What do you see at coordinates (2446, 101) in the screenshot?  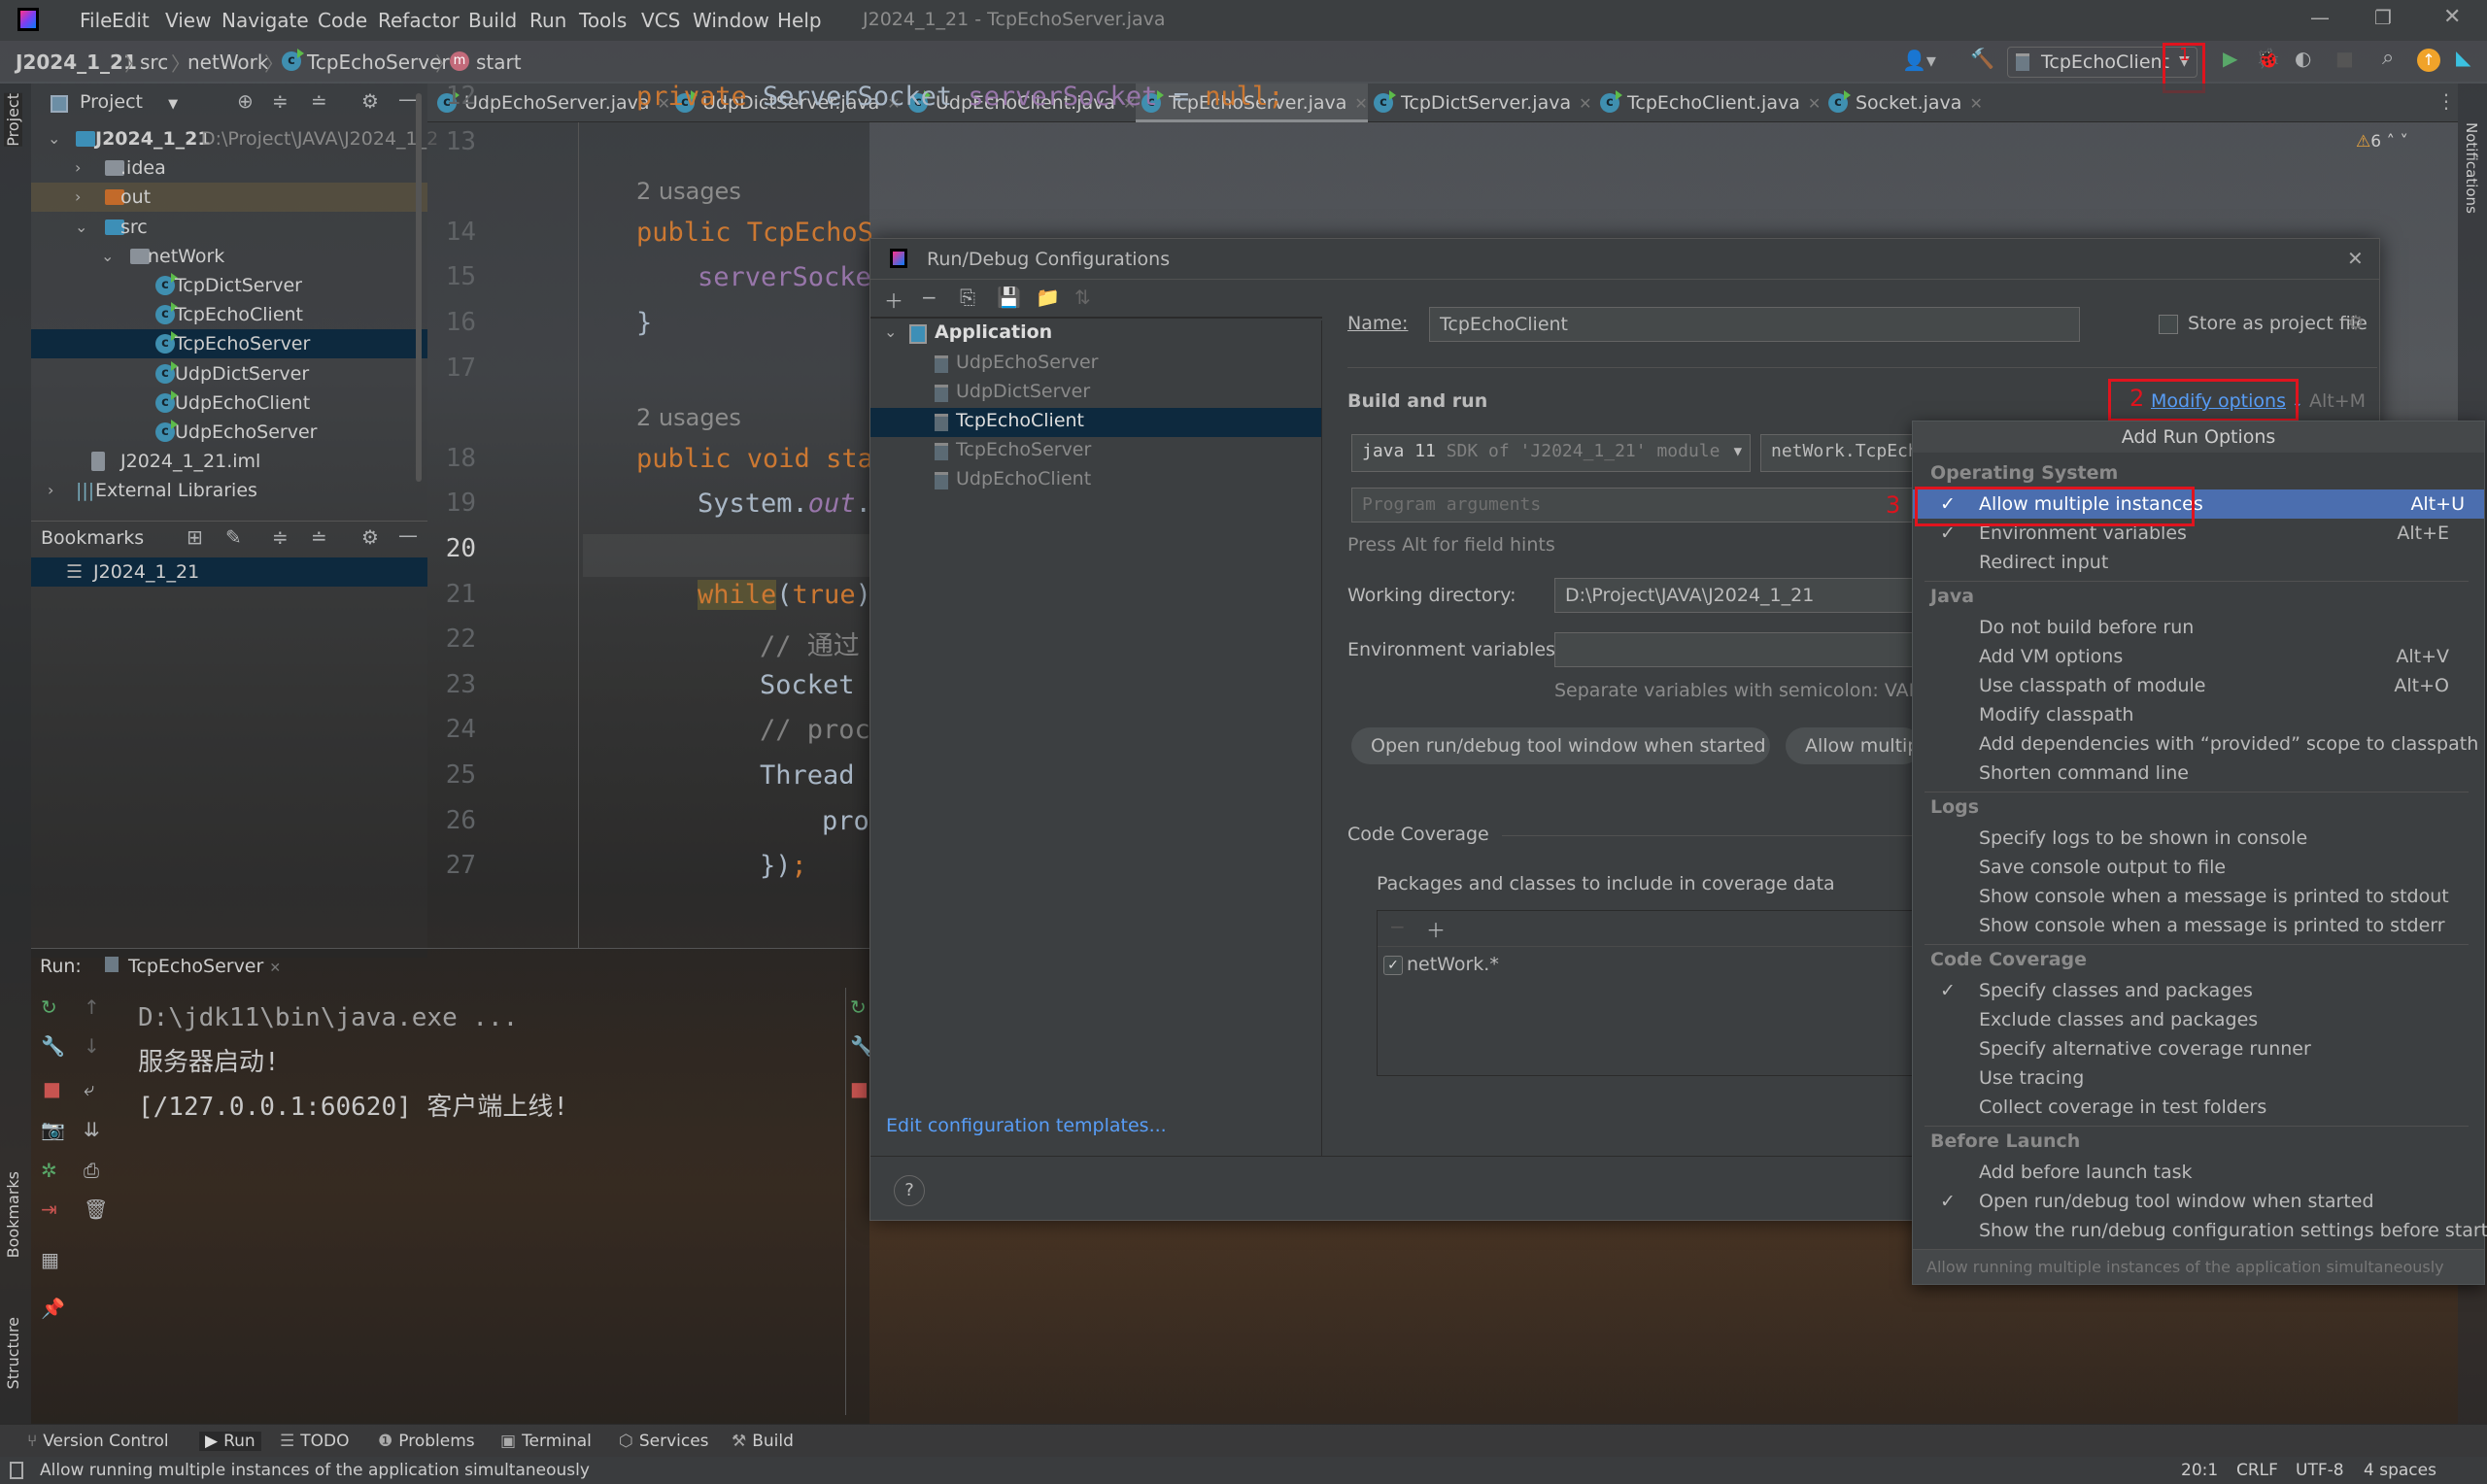 I see `tabs-more-icon: ⋮` at bounding box center [2446, 101].